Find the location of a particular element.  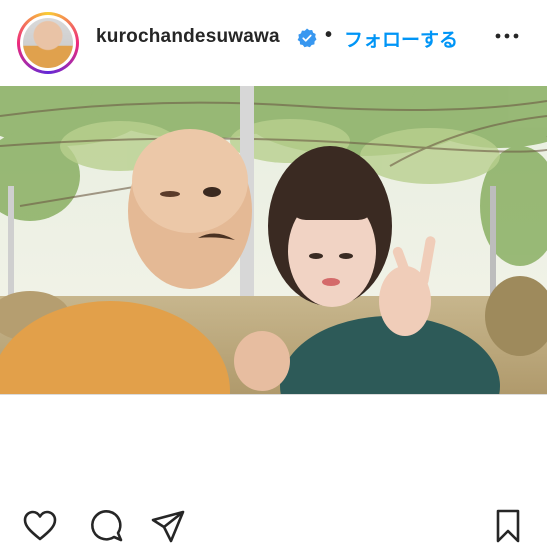

share-icon is located at coordinates (168, 526).